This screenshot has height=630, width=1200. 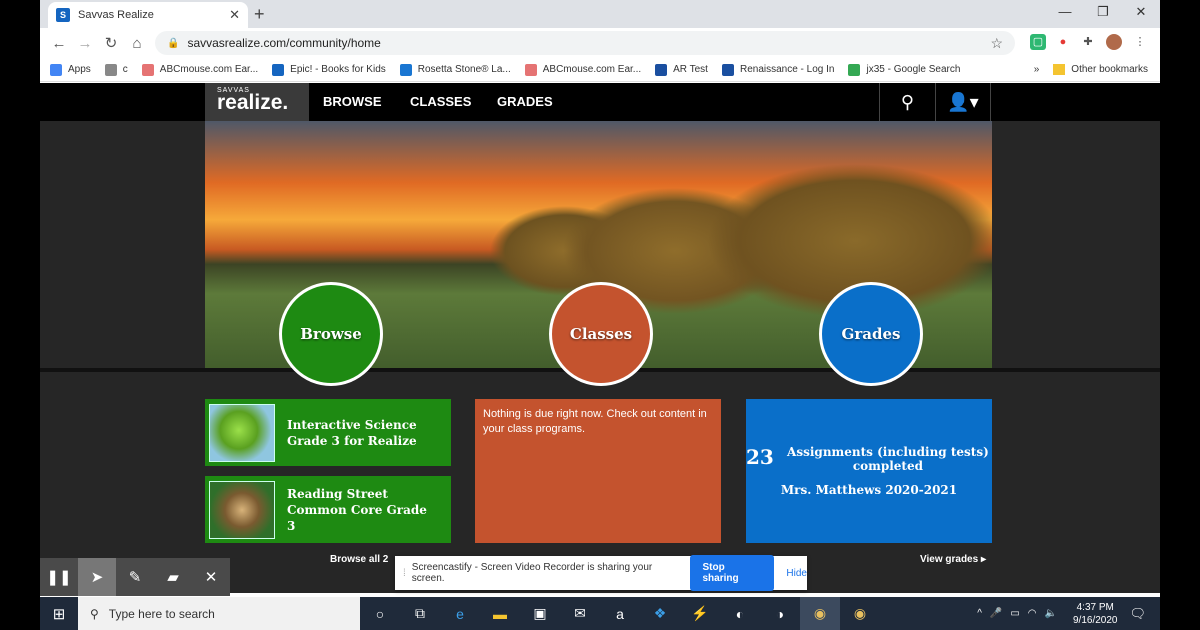 What do you see at coordinates (525, 101) in the screenshot?
I see `nav-grades: GRADES` at bounding box center [525, 101].